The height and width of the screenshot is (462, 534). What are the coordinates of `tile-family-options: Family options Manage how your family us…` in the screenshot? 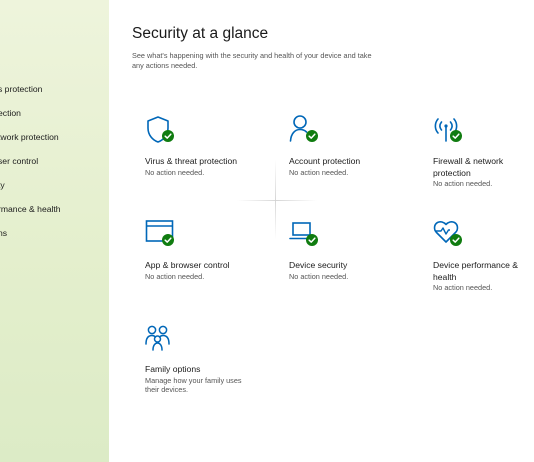 It's located at (200, 358).